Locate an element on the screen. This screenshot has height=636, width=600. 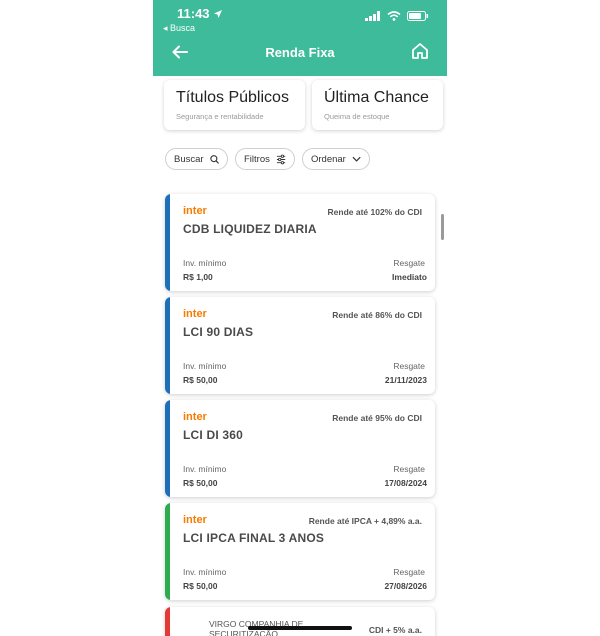
product-name: CDB LIQUIDEZ DIARIA is located at coordinates (250, 229).